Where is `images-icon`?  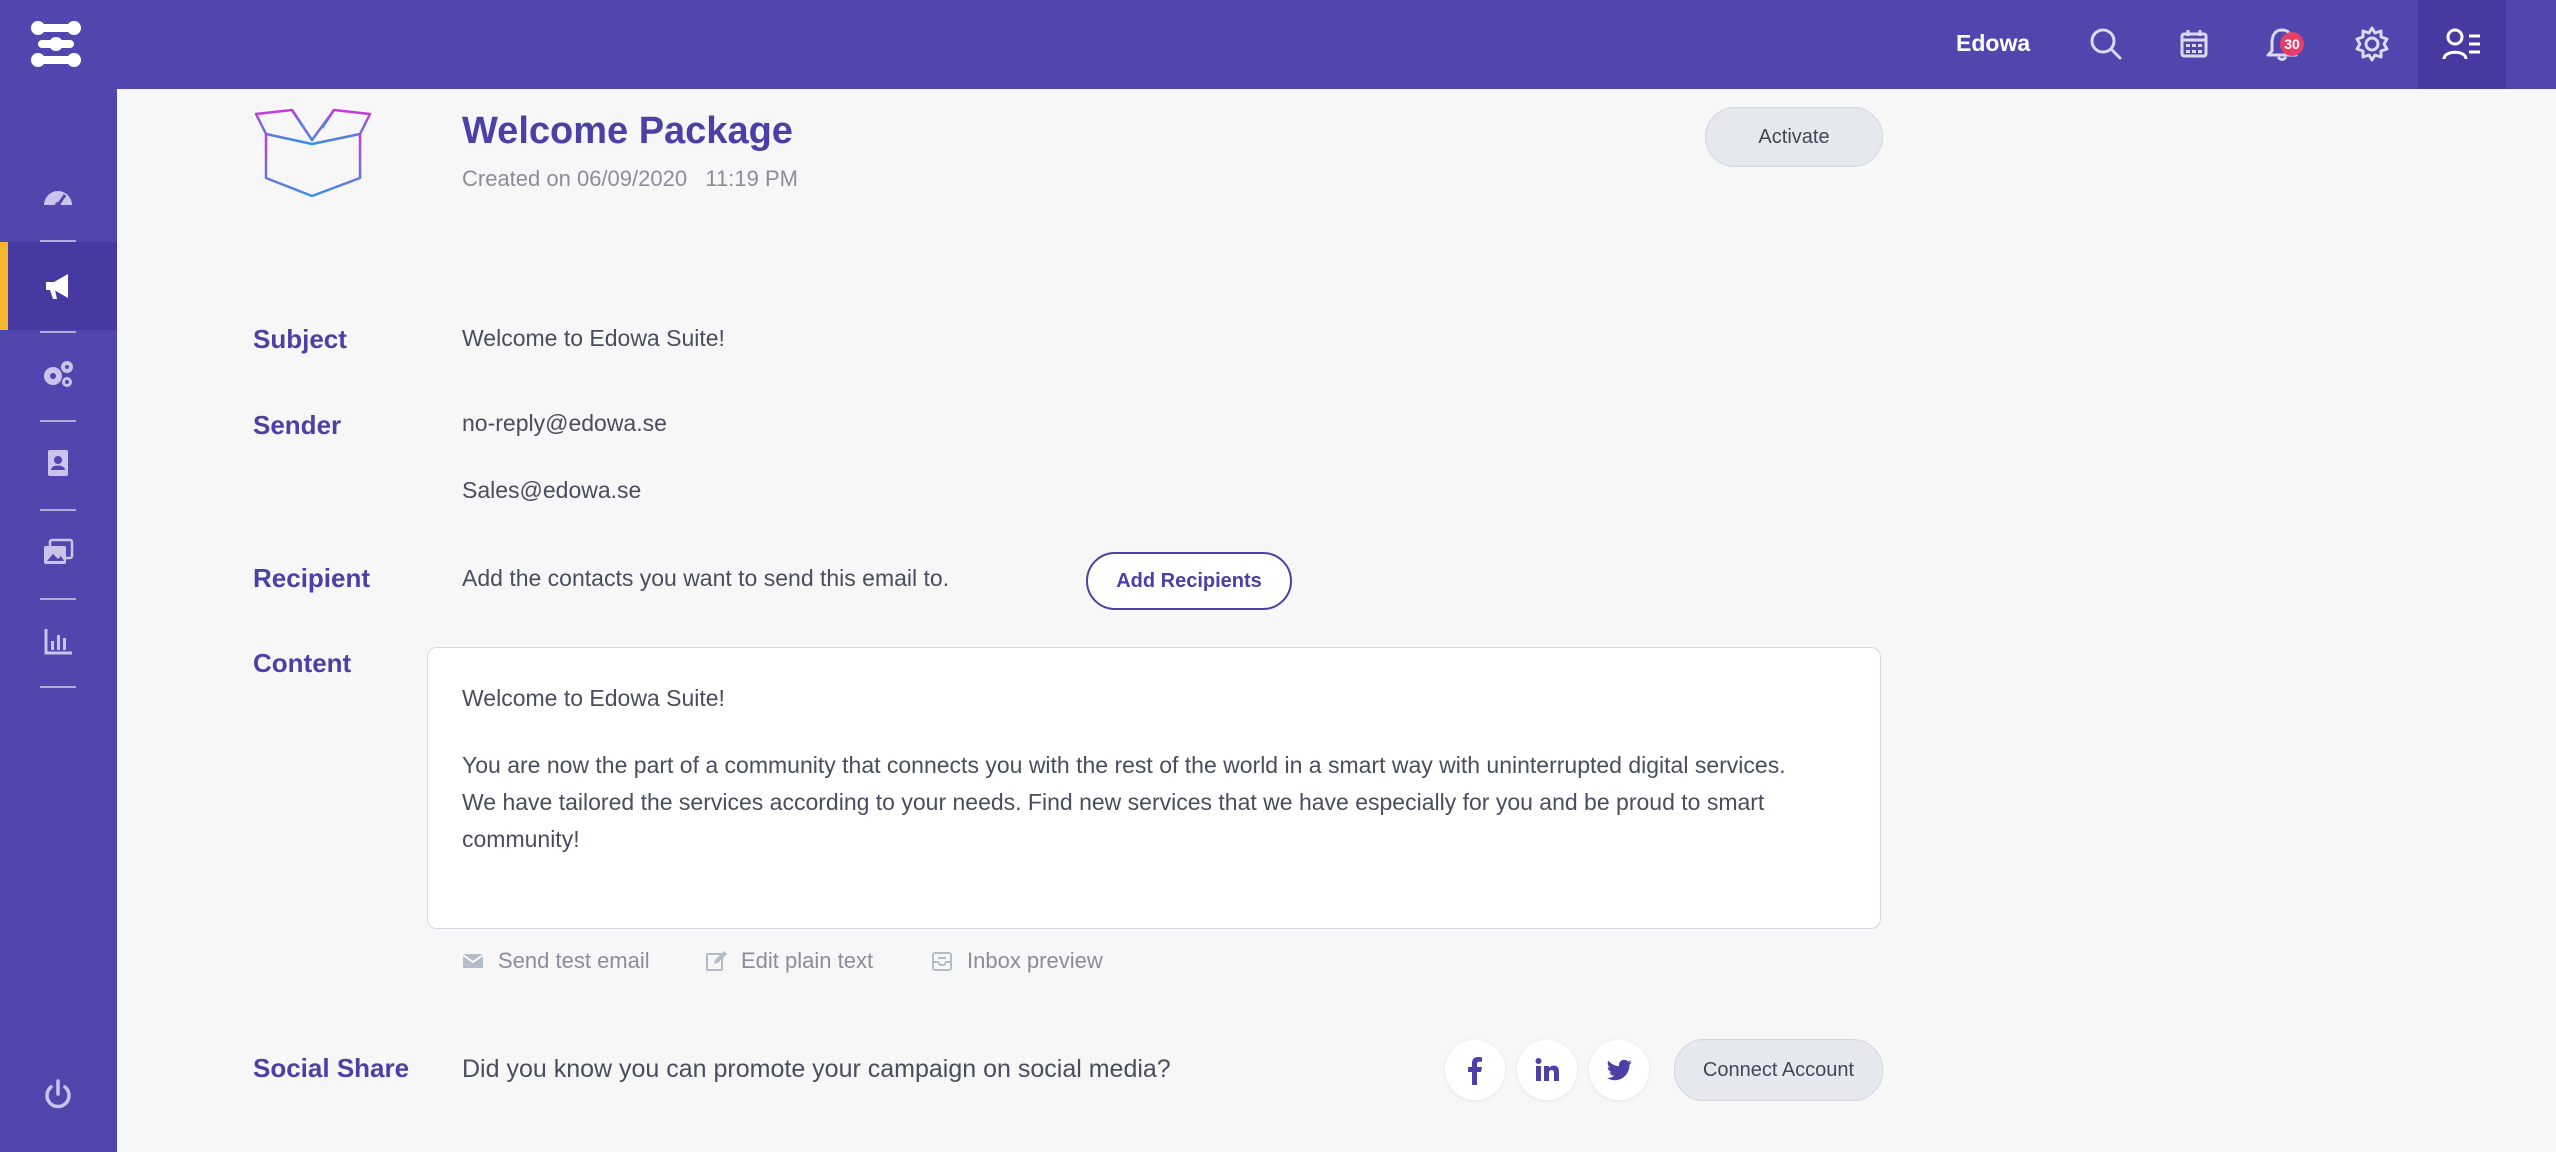
images-icon is located at coordinates (59, 551).